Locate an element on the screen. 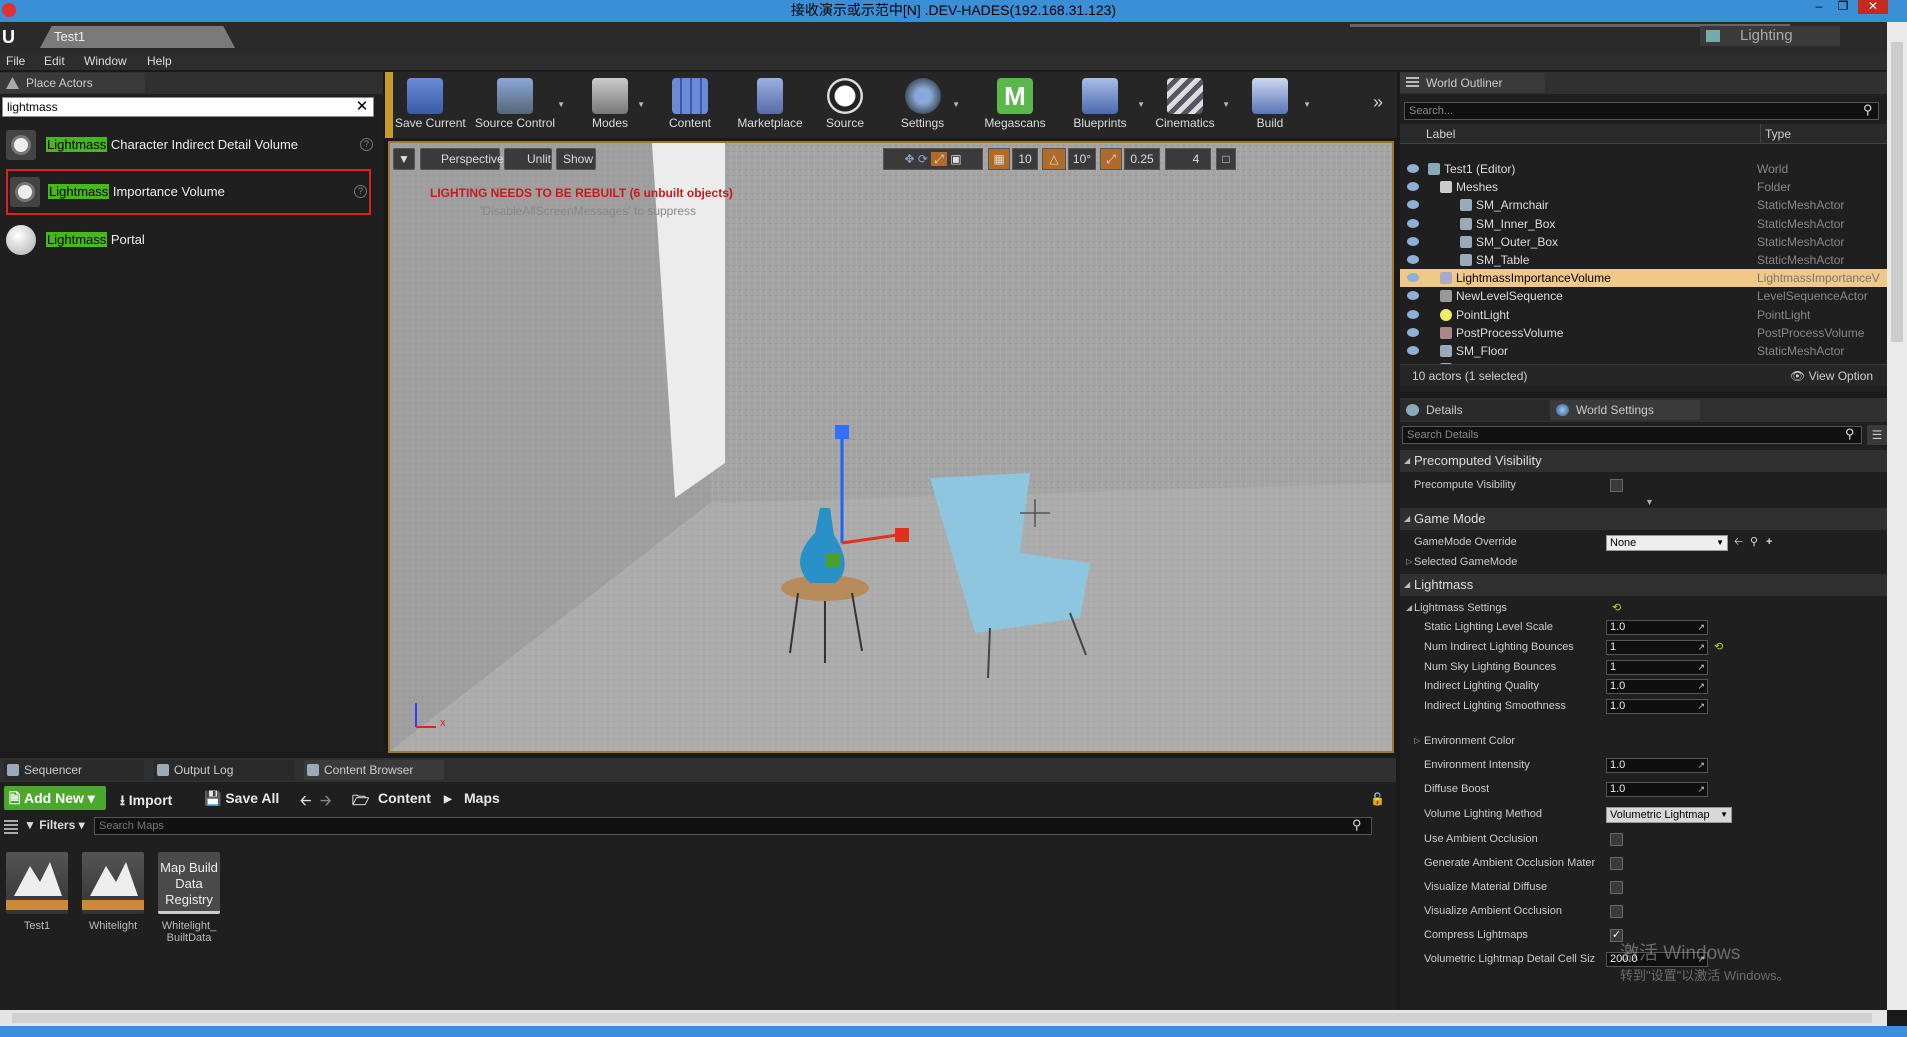 The height and width of the screenshot is (1037, 1907). outliner-row: NewLevelSequence LevelSequenceActor is located at coordinates (1643, 296).